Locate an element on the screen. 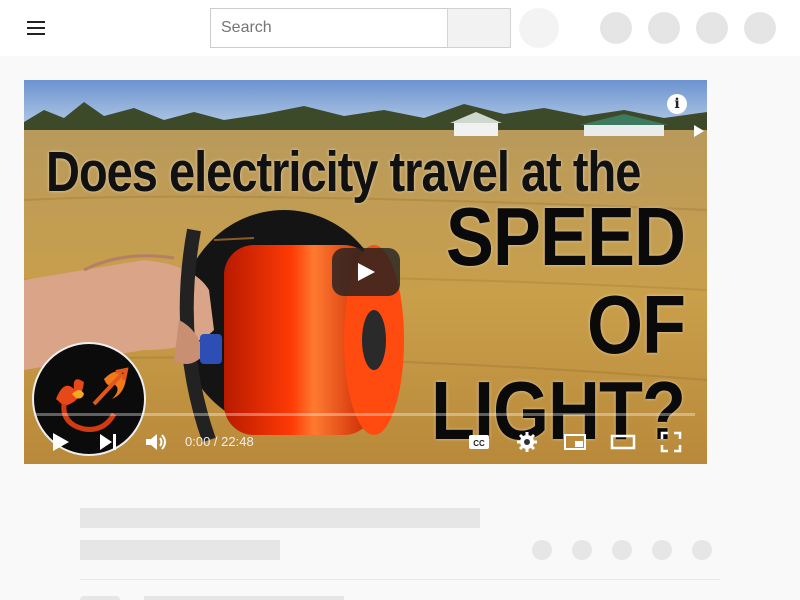 This screenshot has width=800, height=600. gear-icon is located at coordinates (527, 442).